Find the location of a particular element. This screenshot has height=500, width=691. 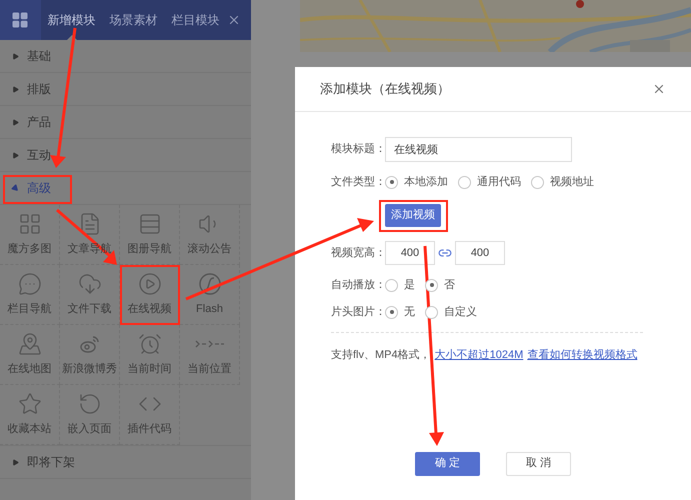

expanded-triangle-icon is located at coordinates (15, 188).